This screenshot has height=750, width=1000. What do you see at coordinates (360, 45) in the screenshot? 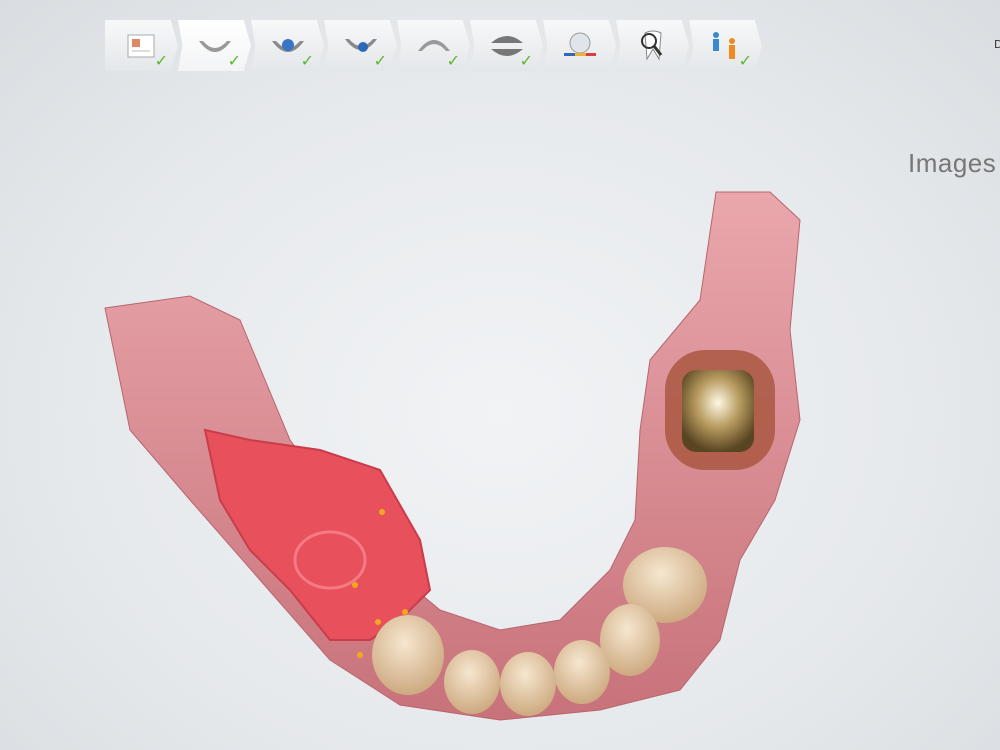
I see `step-jaw-rotated: ✓` at bounding box center [360, 45].